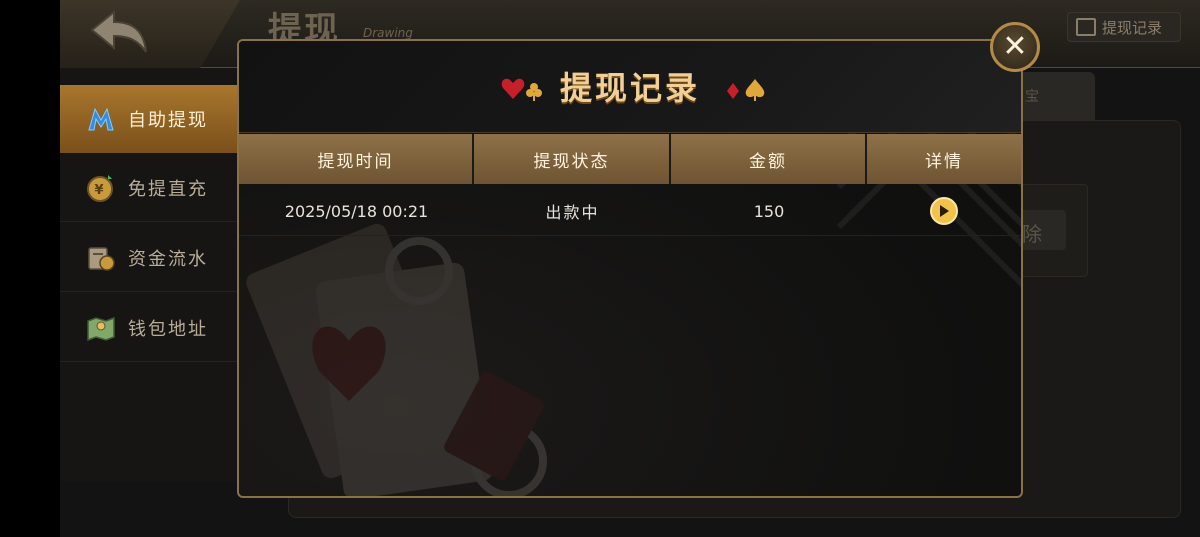  Describe the element at coordinates (101, 258) in the screenshot. I see `ledger-coin-icon` at that location.